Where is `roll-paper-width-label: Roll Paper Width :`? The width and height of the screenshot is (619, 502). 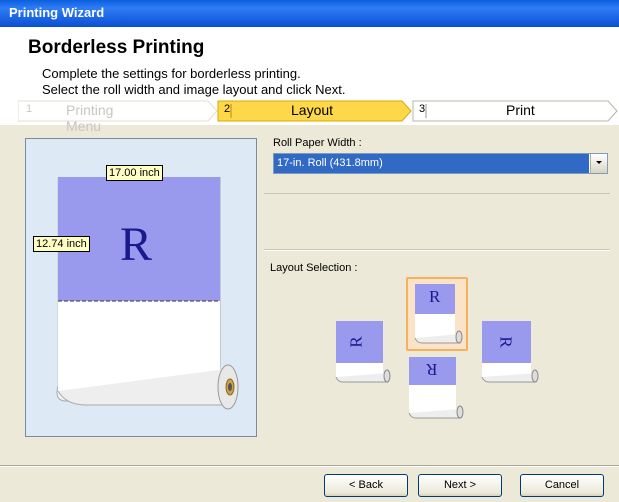 roll-paper-width-label: Roll Paper Width : is located at coordinates (317, 143).